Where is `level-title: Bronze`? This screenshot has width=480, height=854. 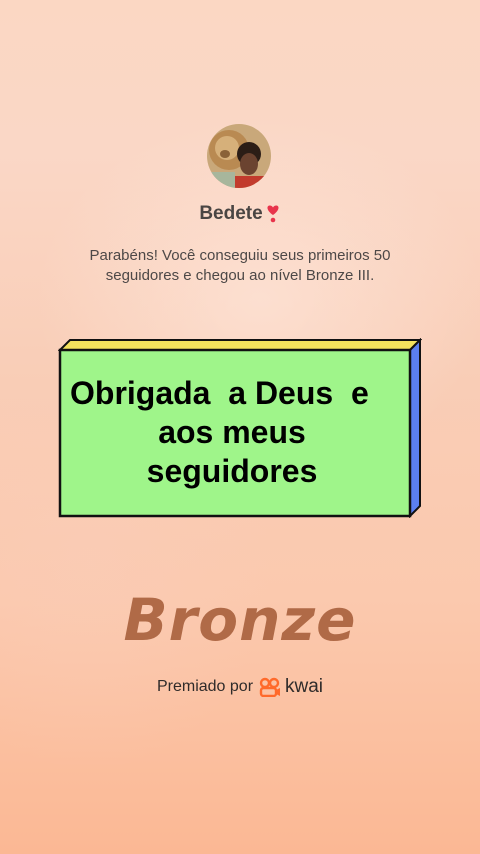 level-title: Bronze is located at coordinates (240, 620).